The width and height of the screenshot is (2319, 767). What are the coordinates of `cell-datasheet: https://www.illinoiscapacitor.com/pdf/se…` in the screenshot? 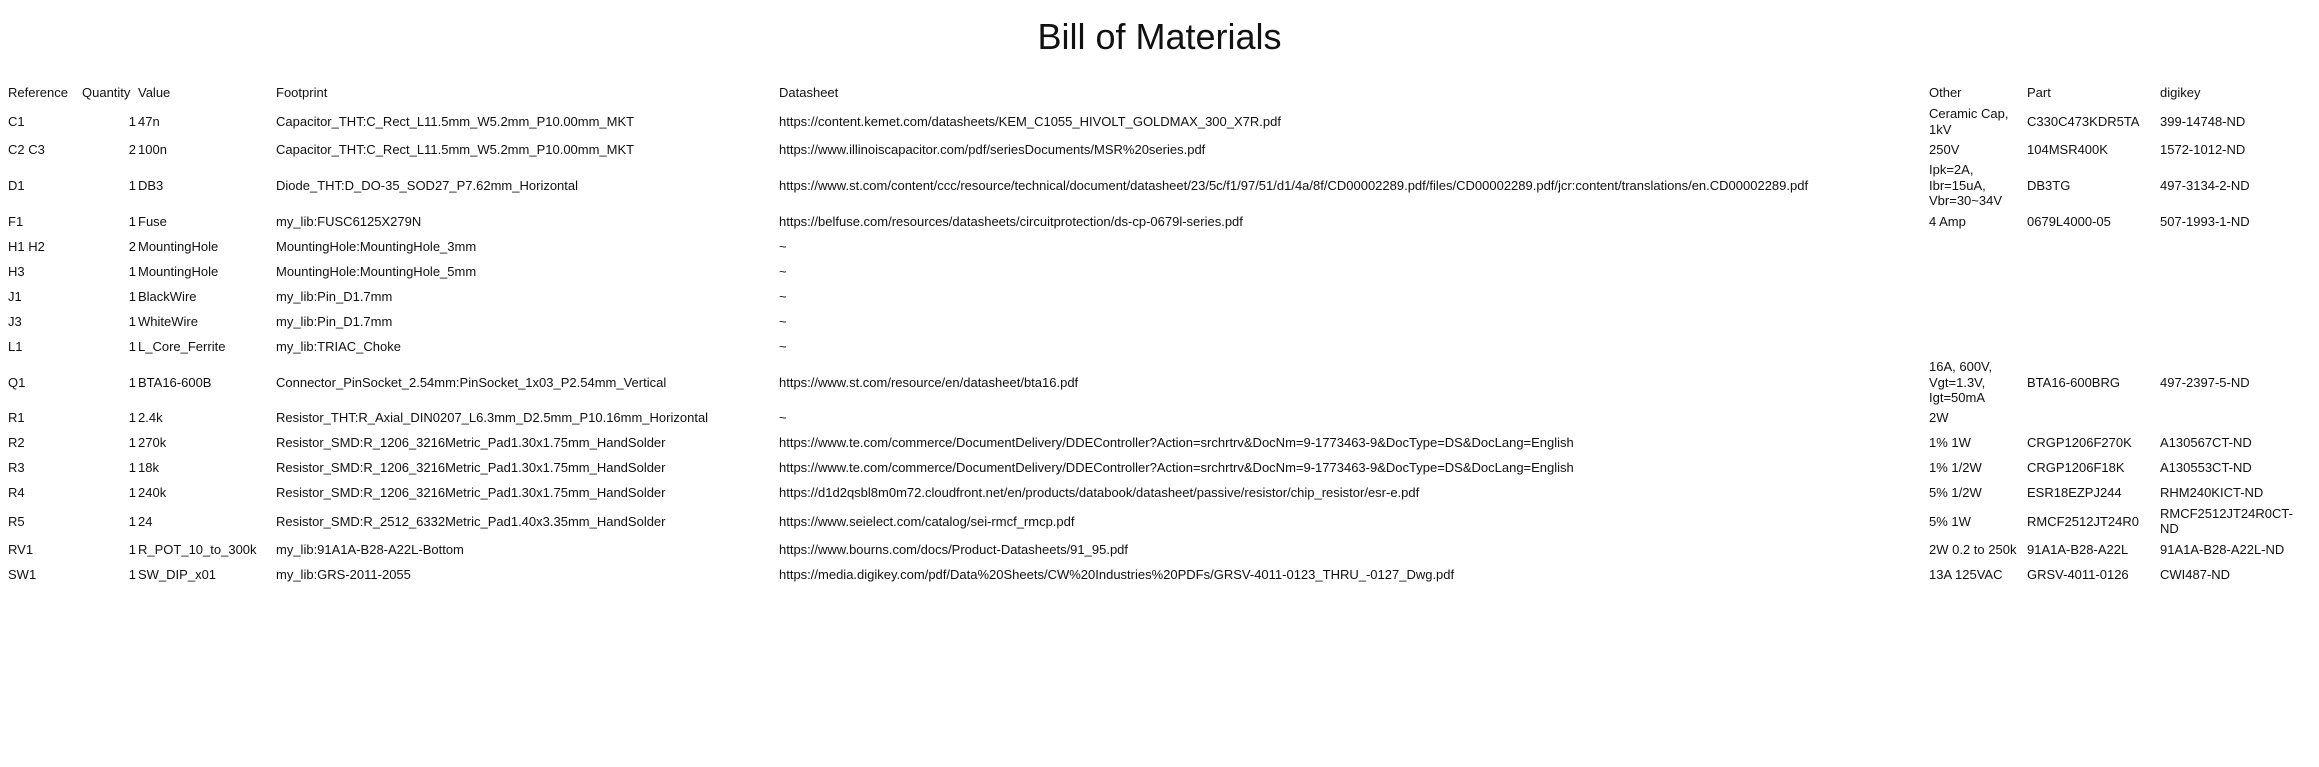 It's located at (1354, 149).